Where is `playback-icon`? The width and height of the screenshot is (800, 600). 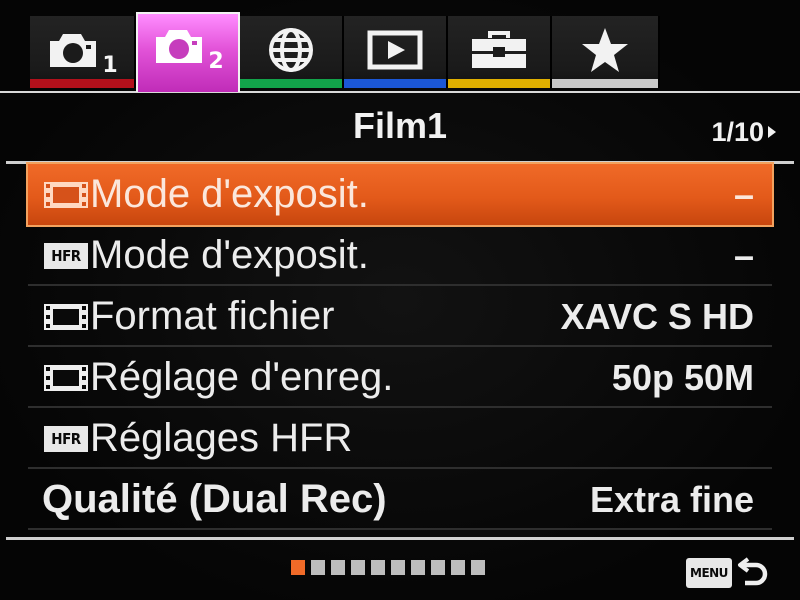
playback-icon is located at coordinates (395, 52).